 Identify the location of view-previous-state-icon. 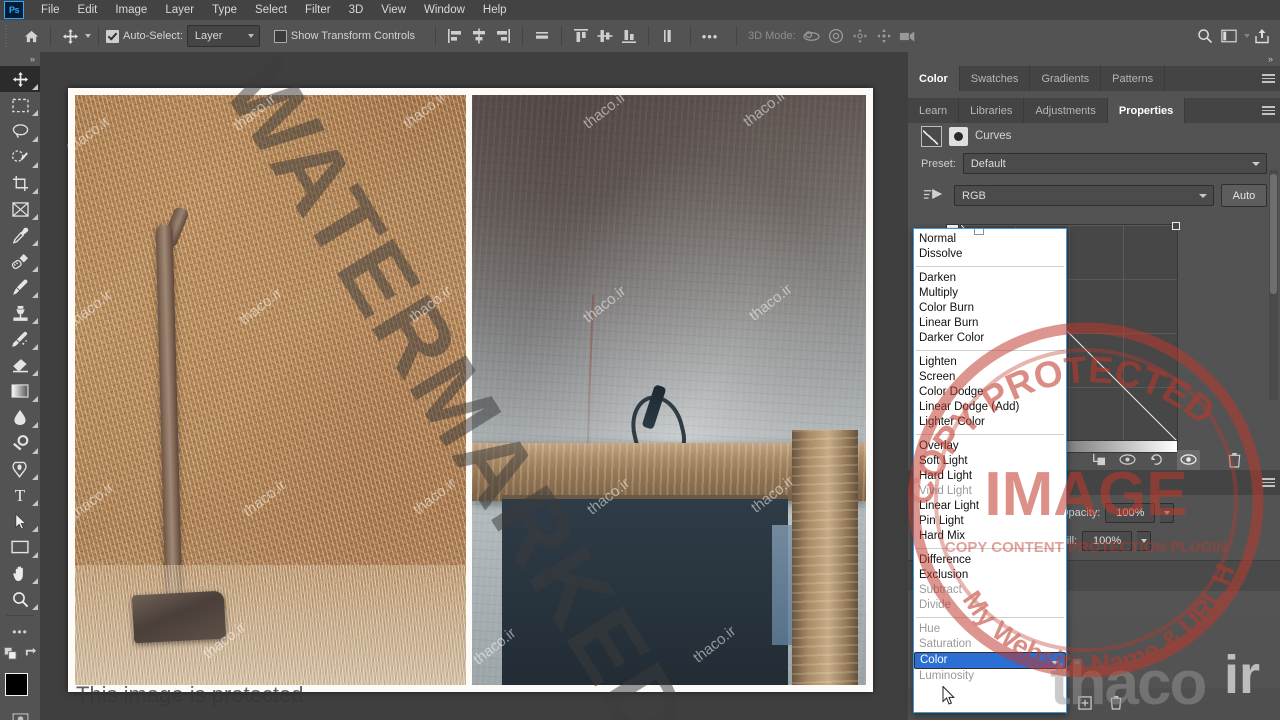
(1127, 461).